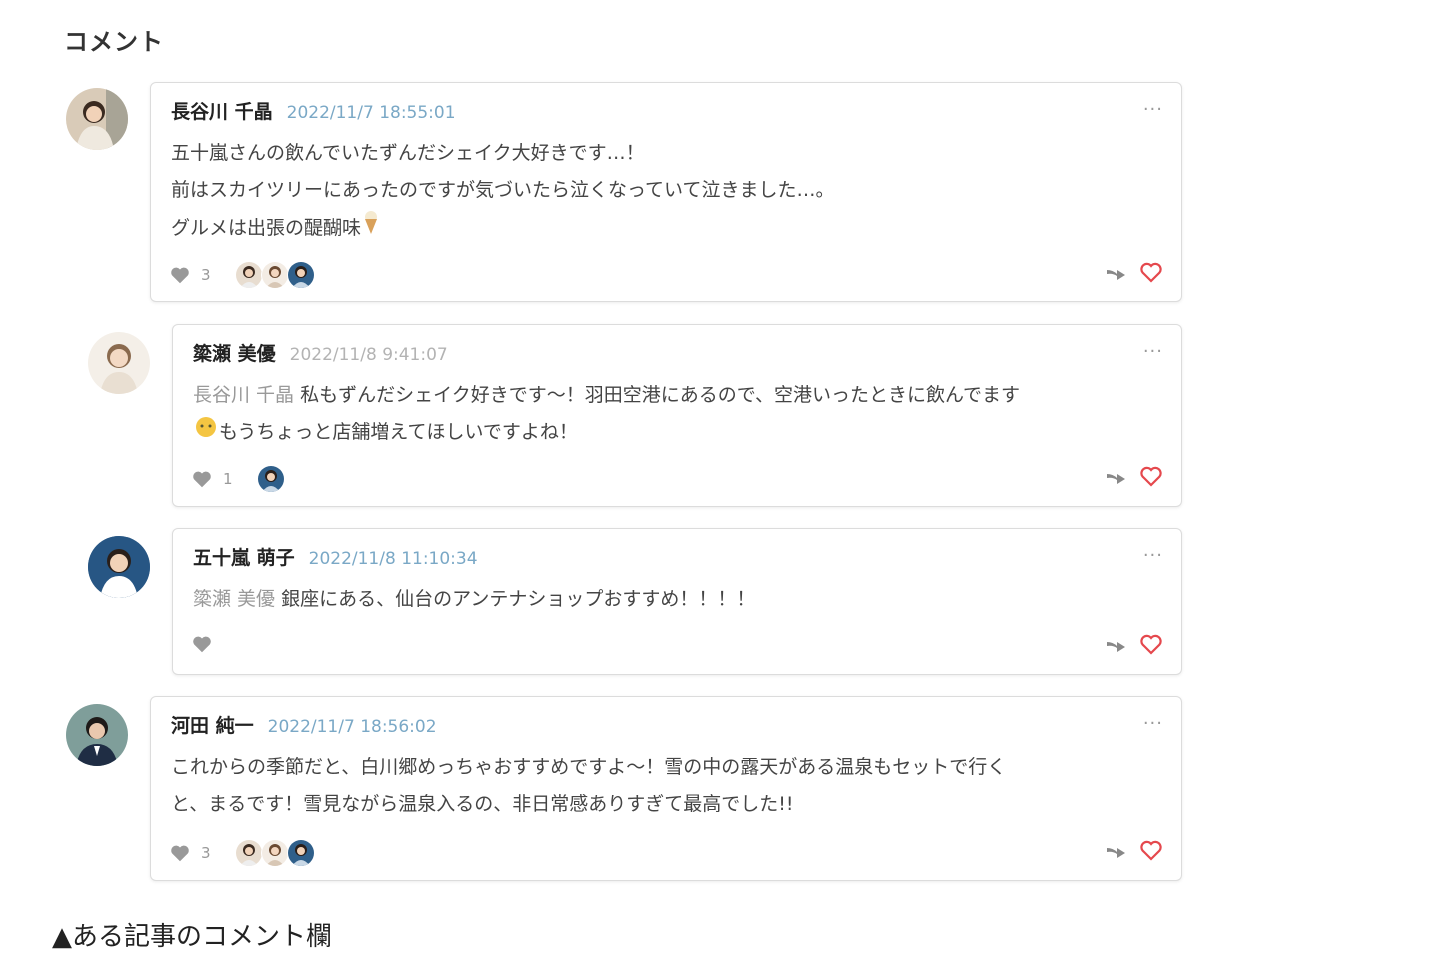 This screenshot has width=1440, height=974. I want to click on timestamp: 2022/11/8 11:10:34, so click(393, 559).